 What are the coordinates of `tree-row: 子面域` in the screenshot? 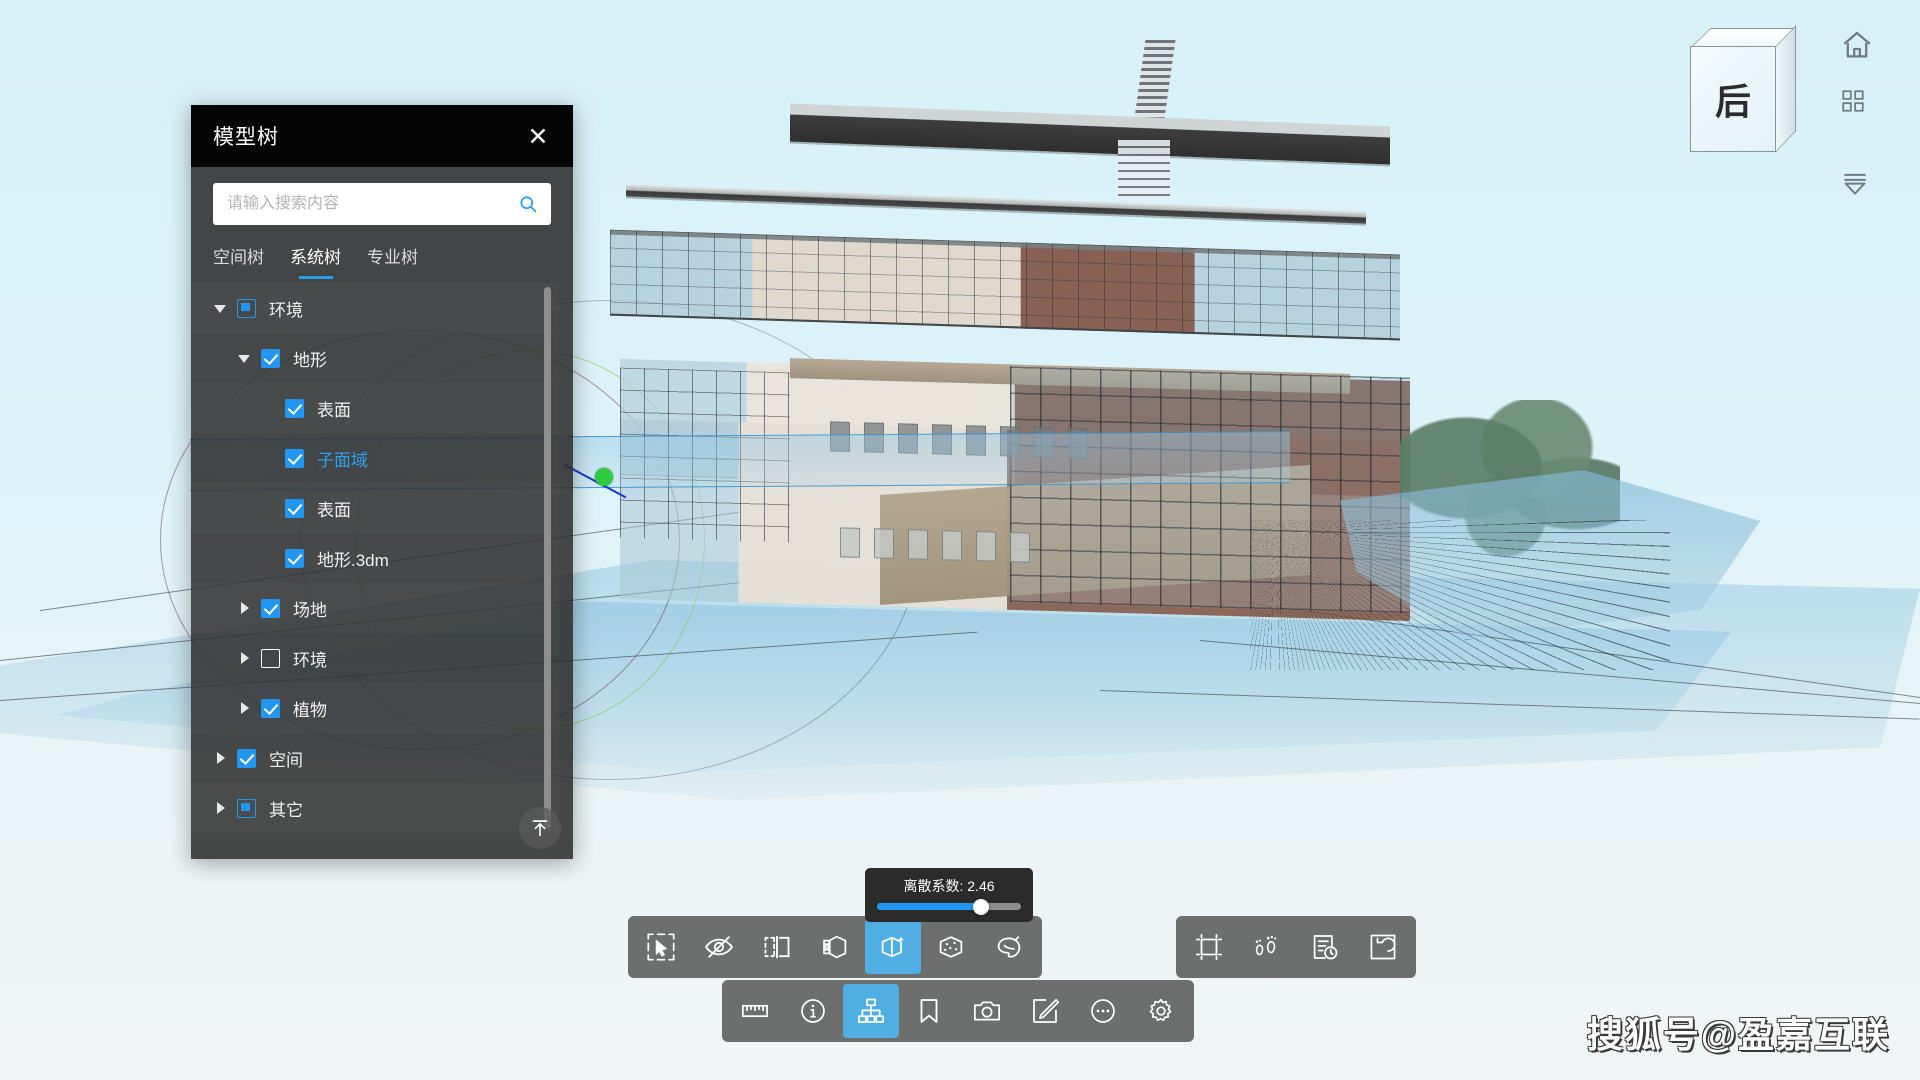 It's located at (375, 458).